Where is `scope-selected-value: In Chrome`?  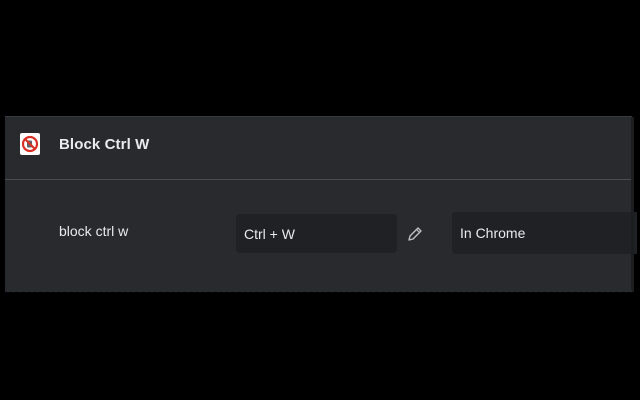
scope-selected-value: In Chrome is located at coordinates (493, 233).